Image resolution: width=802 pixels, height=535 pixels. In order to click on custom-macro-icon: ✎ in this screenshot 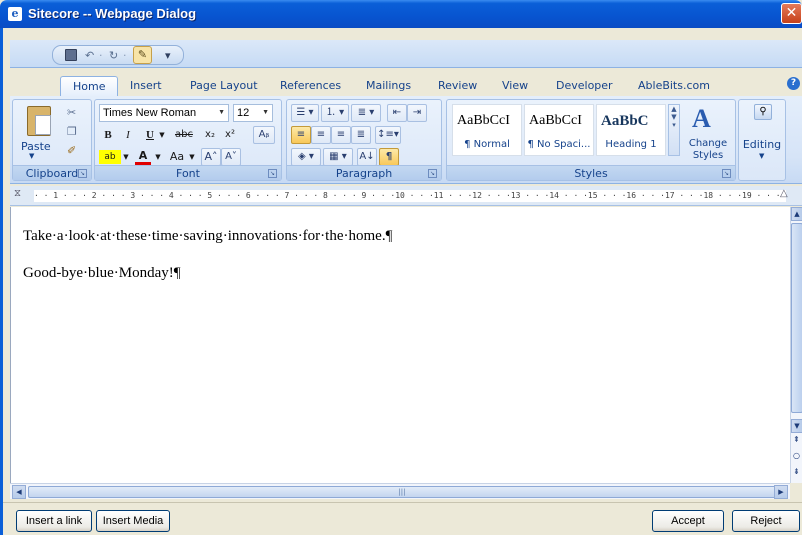, I will do `click(142, 55)`.